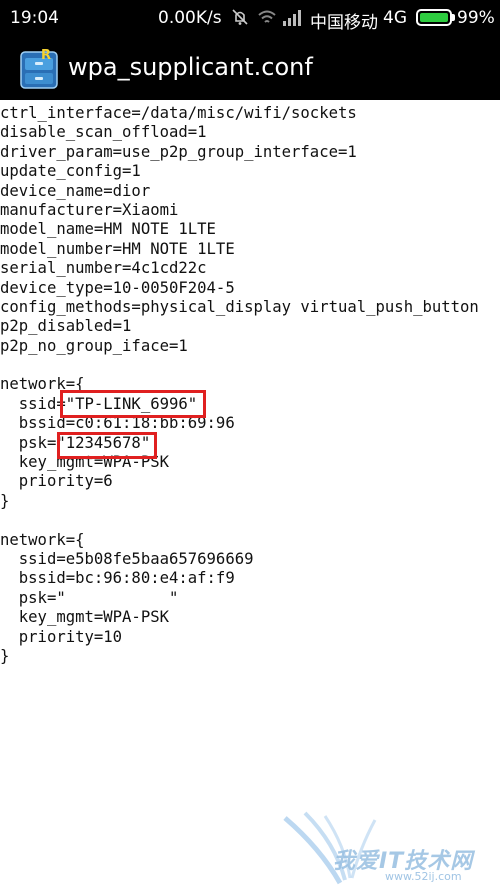 Image resolution: width=500 pixels, height=889 pixels. Describe the element at coordinates (190, 18) in the screenshot. I see `network-speed: 0.00K/s` at that location.